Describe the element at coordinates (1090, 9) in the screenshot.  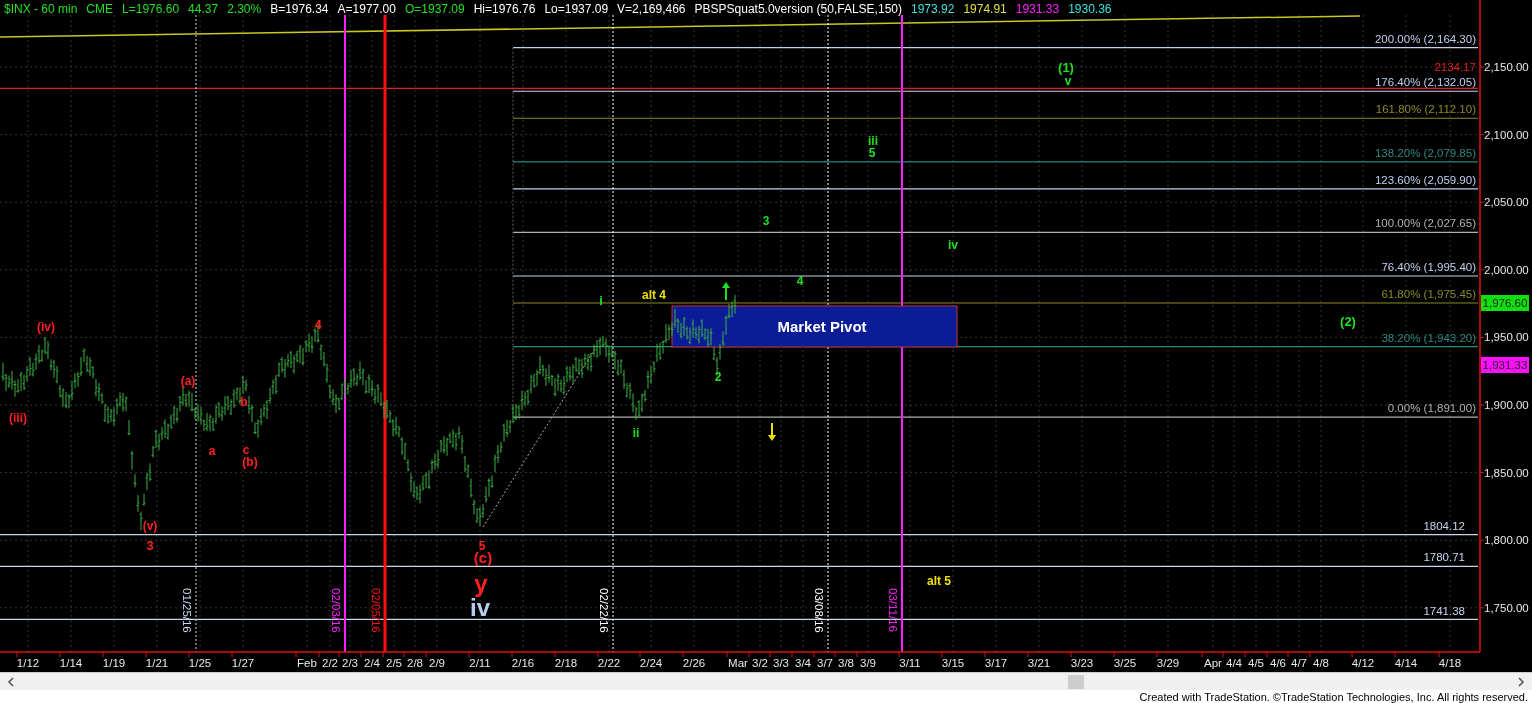
I see `quote-field: 1930.36` at that location.